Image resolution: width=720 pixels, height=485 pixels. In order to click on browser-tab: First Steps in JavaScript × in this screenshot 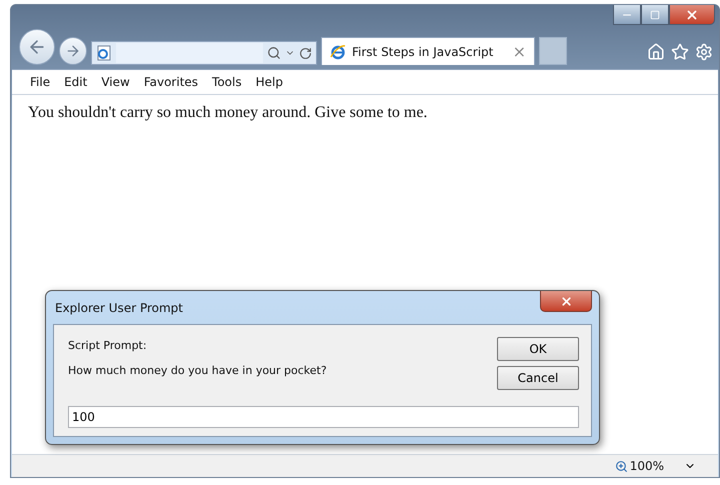, I will do `click(428, 51)`.